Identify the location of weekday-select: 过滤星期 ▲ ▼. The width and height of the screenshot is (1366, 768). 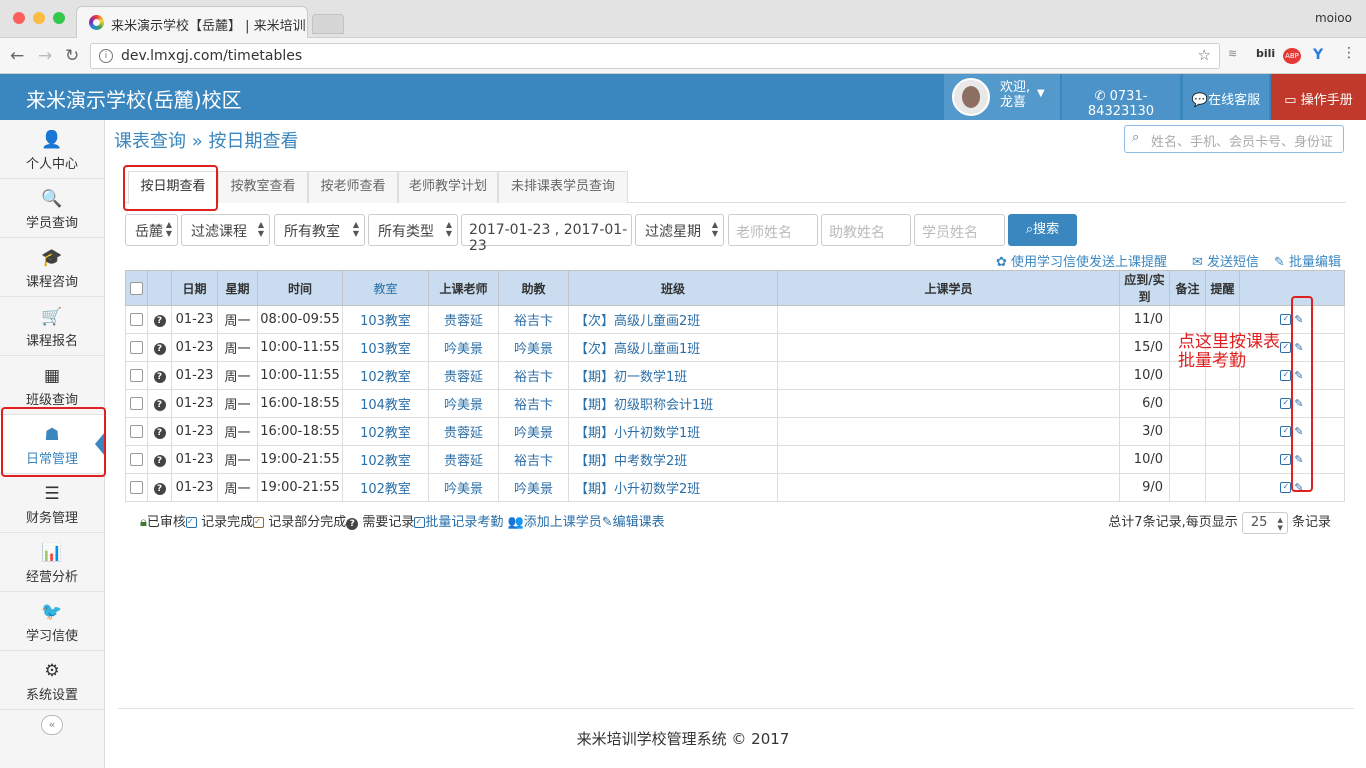
(679, 230).